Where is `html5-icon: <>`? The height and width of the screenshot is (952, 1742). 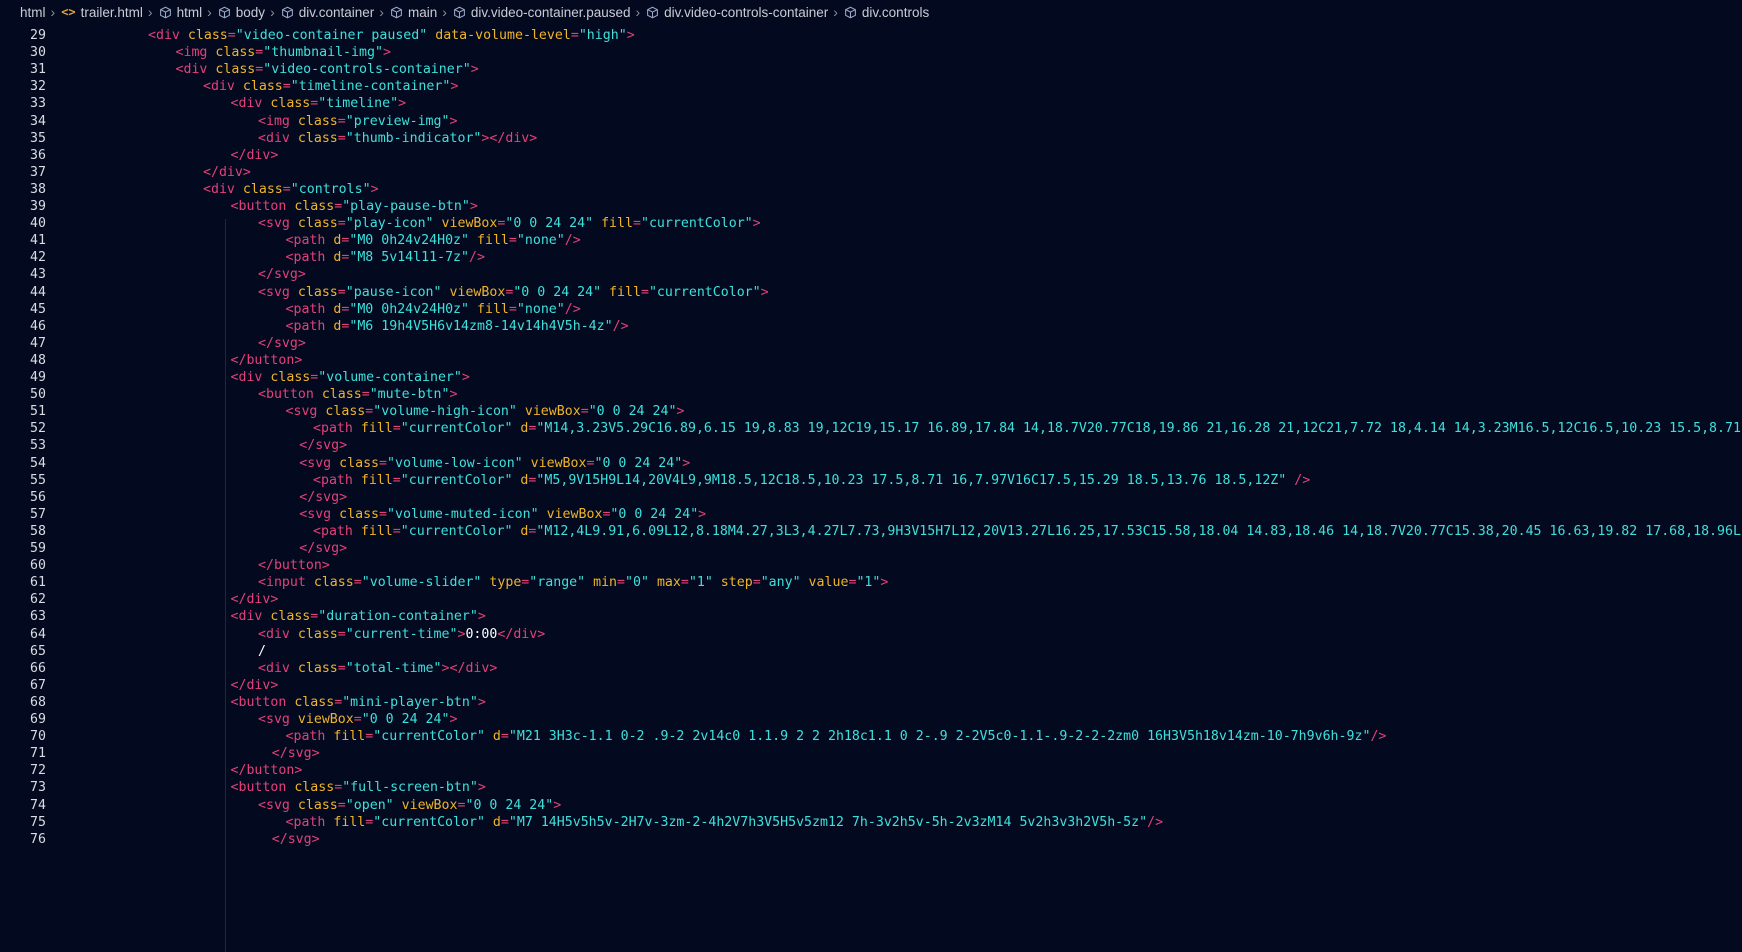 html5-icon: <> is located at coordinates (68, 12).